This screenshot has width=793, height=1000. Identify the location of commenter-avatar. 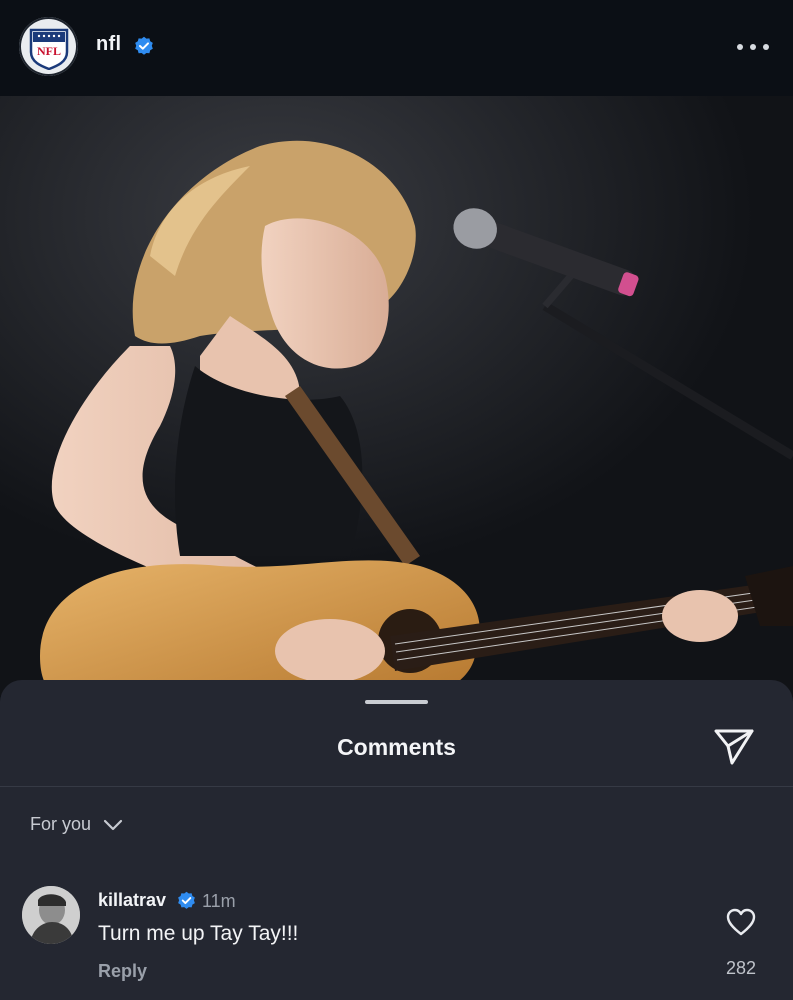
(51, 915).